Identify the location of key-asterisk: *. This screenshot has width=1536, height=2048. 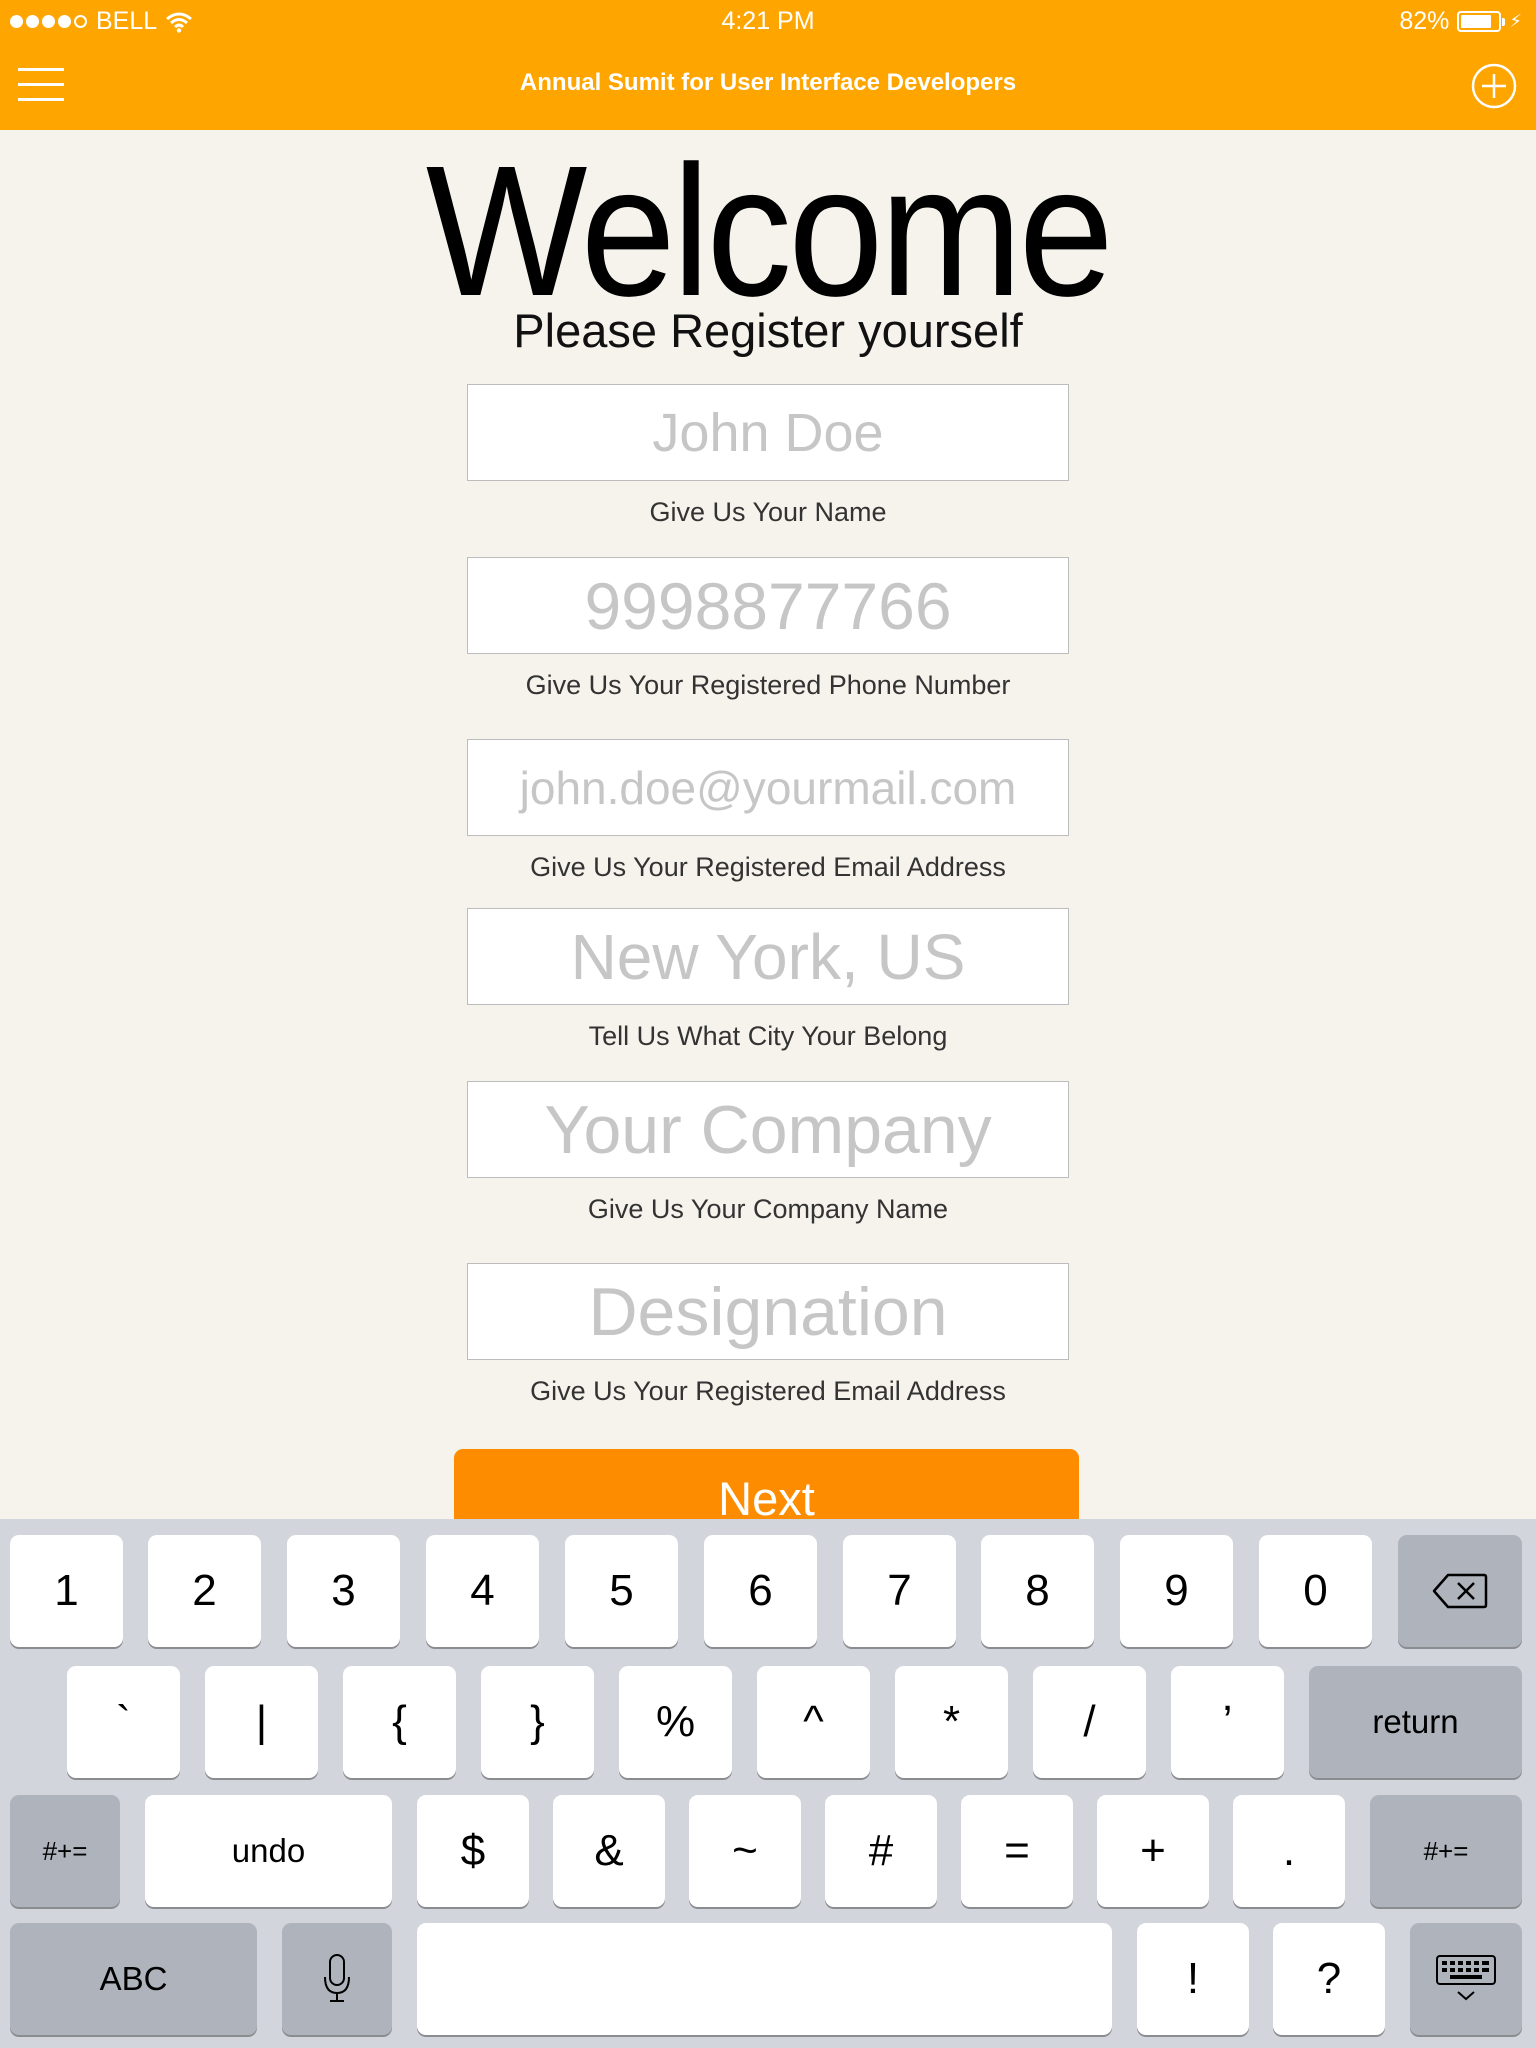
(951, 1722).